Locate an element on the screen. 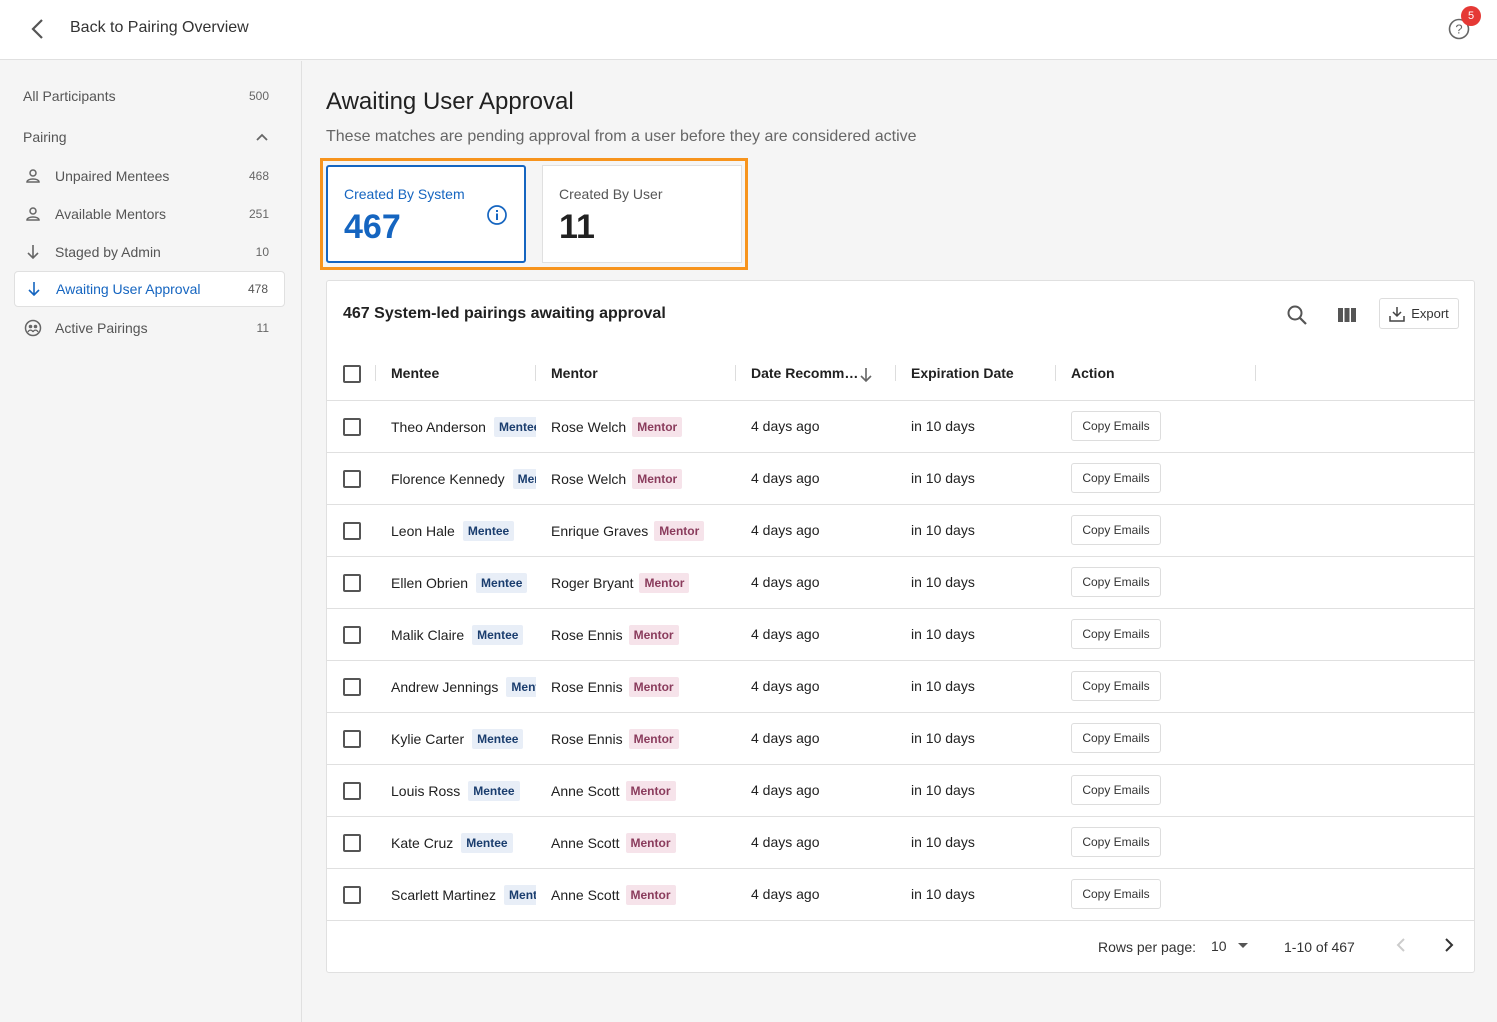 The width and height of the screenshot is (1497, 1022). sidebar-item-staged-by-admin: Staged by Admin 10 is located at coordinates (149, 252).